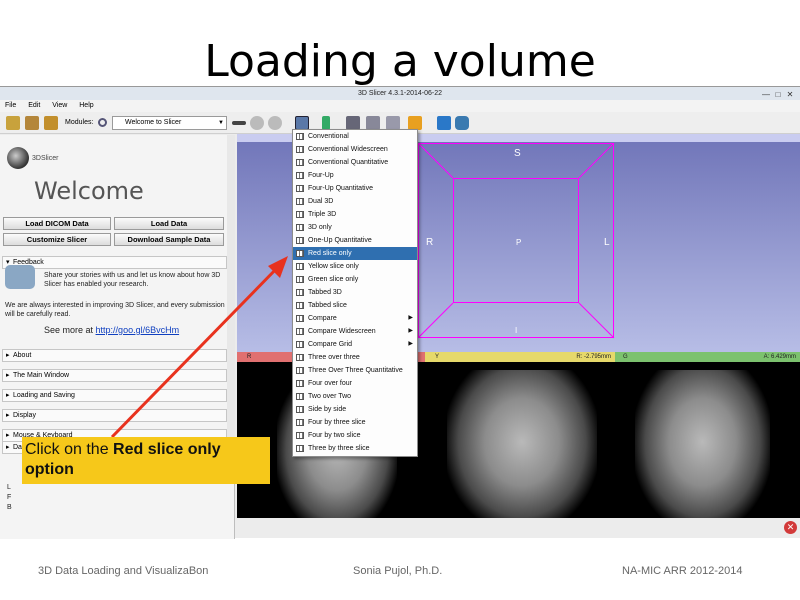 The image size is (800, 600). I want to click on layout-menu-item: Compare Grid ▶, so click(355, 344).